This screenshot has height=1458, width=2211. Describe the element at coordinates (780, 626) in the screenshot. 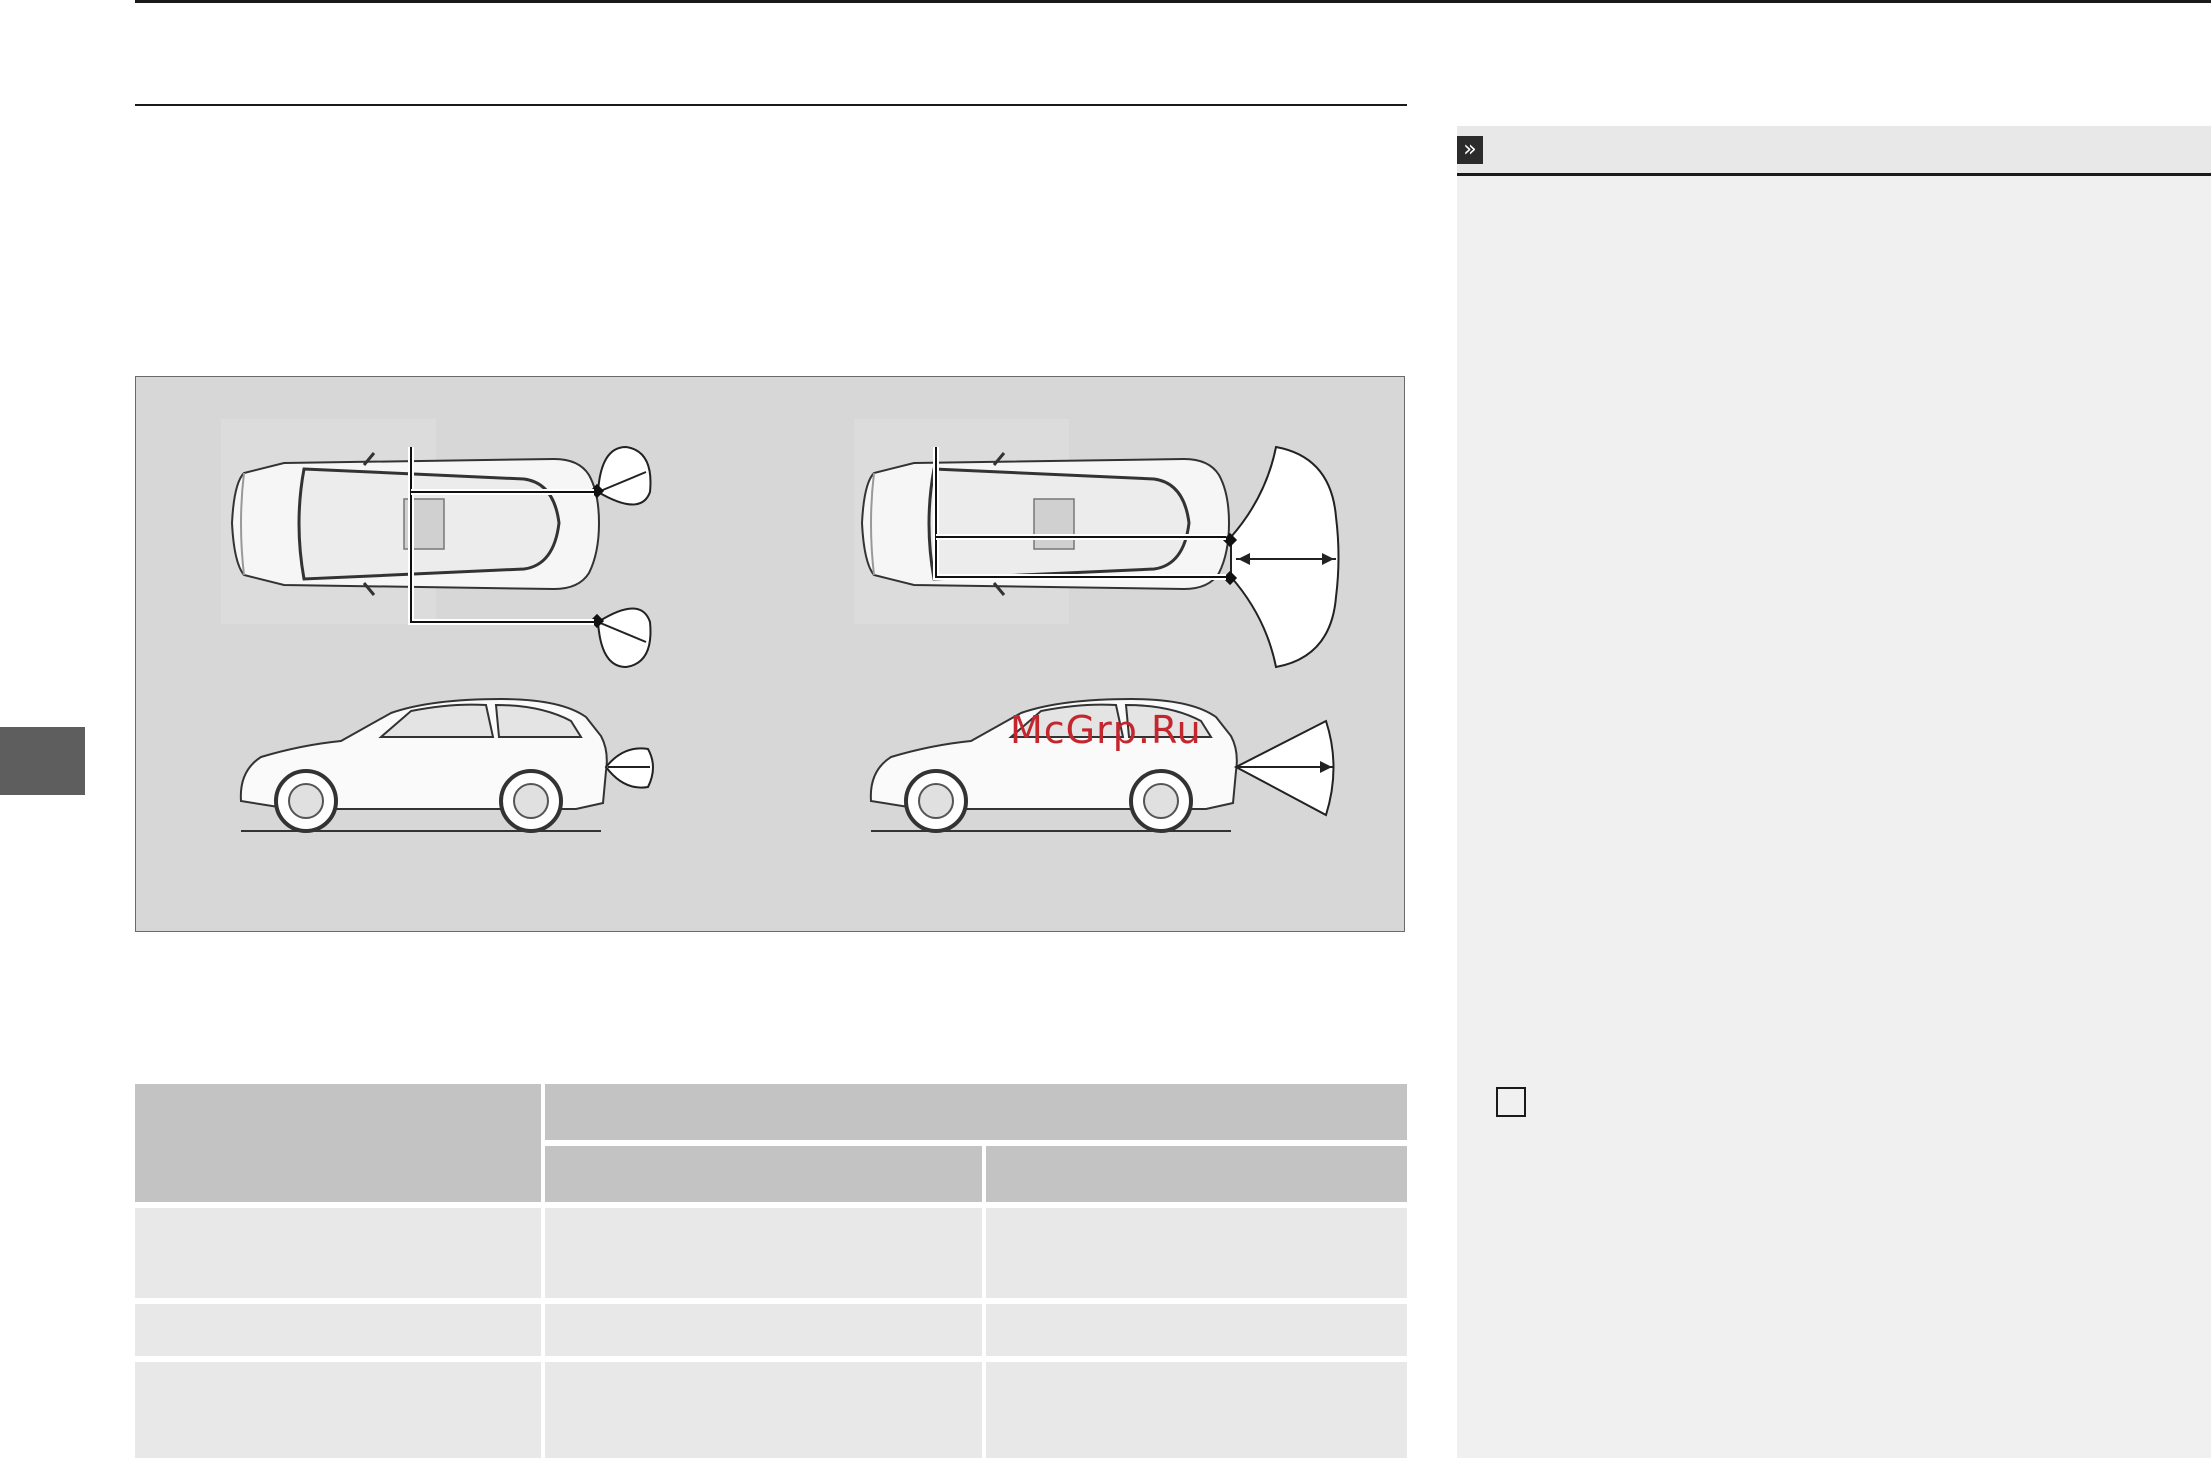

I see `sensor-diagram` at that location.